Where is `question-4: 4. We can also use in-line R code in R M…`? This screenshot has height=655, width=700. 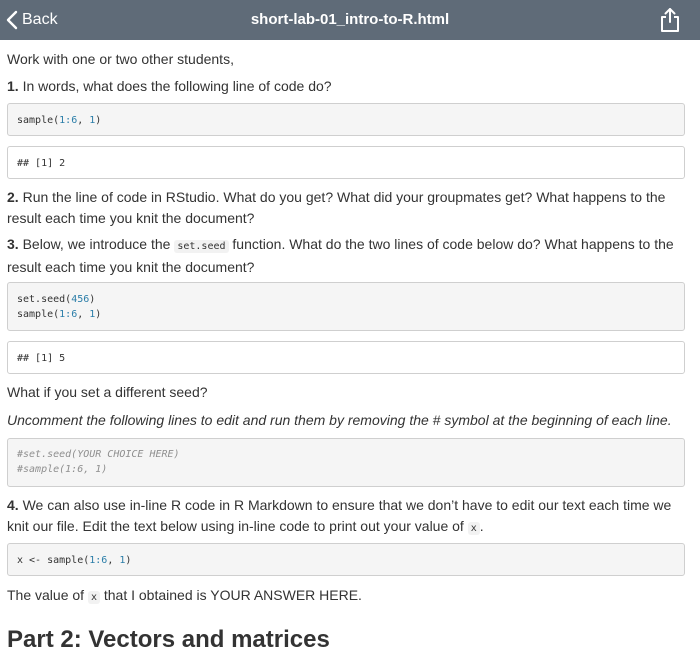 question-4: 4. We can also use in-line R code in R M… is located at coordinates (347, 517).